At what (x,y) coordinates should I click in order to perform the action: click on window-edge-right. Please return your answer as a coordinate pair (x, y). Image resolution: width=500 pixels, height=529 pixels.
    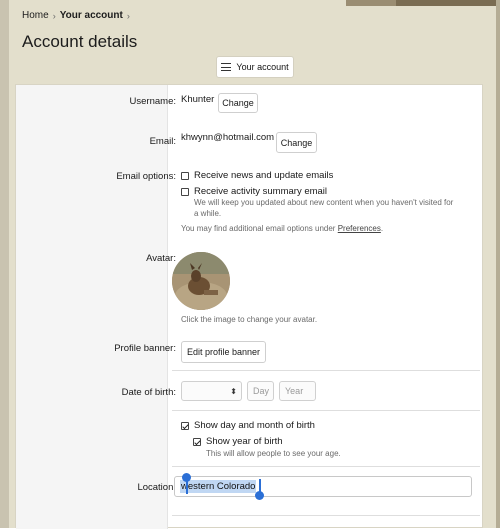
    Looking at the image, I should click on (498, 264).